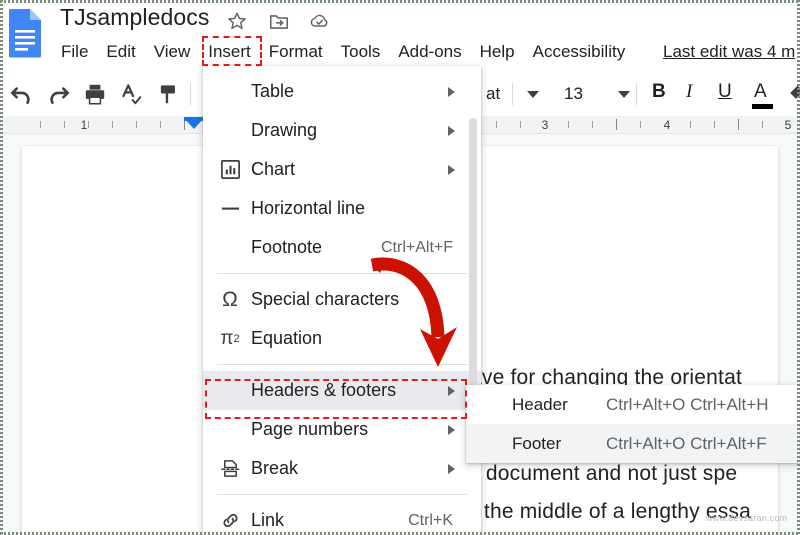 The height and width of the screenshot is (535, 800). I want to click on menu-item-label: Special characters, so click(325, 299).